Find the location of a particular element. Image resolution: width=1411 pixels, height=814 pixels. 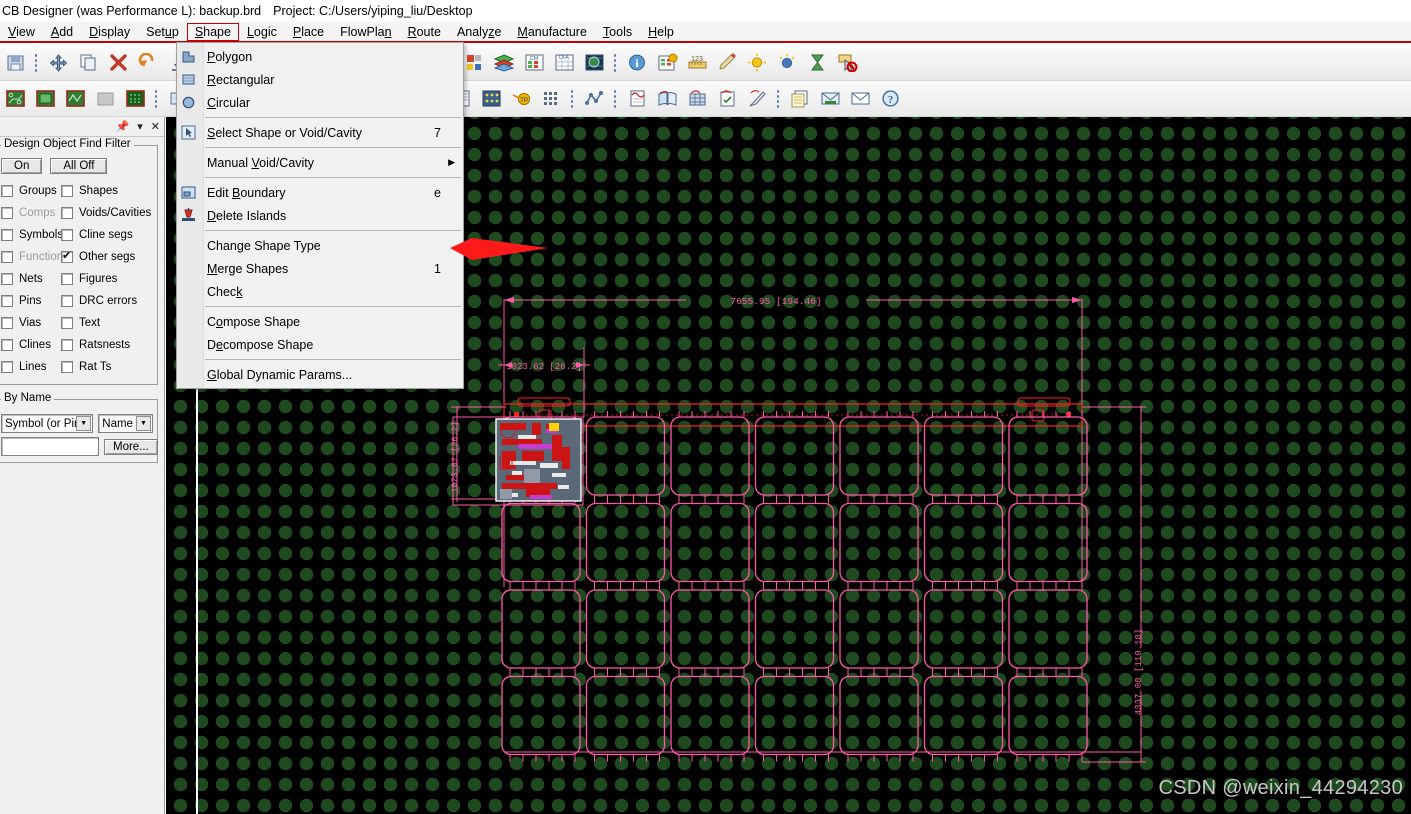

checklist-icon is located at coordinates (727, 99).